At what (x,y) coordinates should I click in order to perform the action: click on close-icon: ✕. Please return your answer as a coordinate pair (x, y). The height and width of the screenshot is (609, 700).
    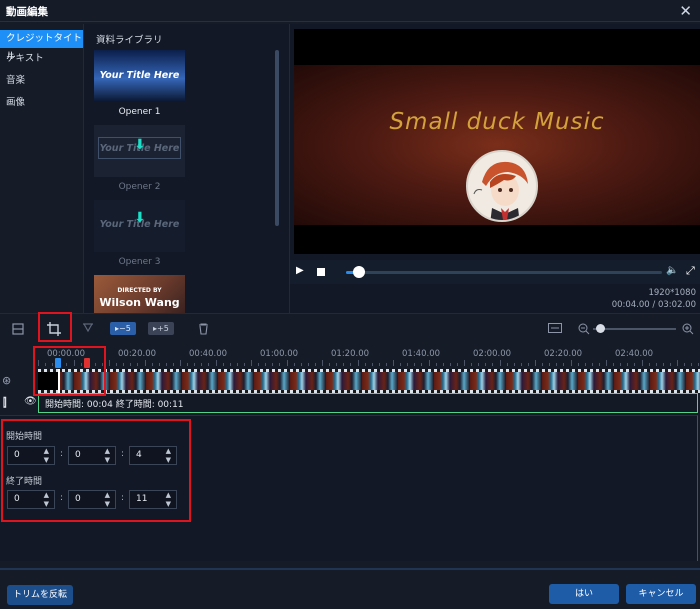
    Looking at the image, I should click on (685, 11).